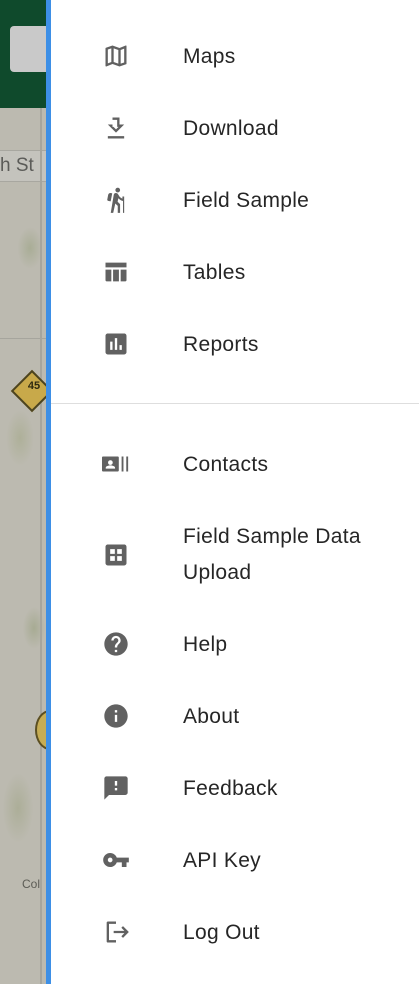 This screenshot has width=419, height=984. Describe the element at coordinates (116, 932) in the screenshot. I see `logout-icon` at that location.